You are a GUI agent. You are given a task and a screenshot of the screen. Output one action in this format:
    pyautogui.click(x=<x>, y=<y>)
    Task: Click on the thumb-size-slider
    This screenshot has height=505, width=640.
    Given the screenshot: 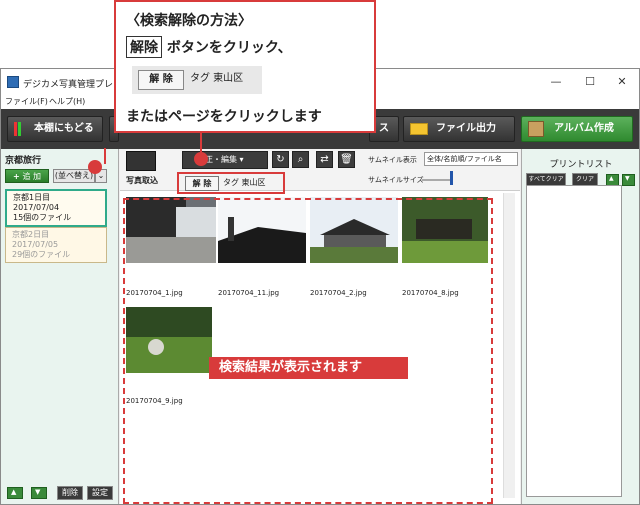 What is the action you would take?
    pyautogui.click(x=437, y=180)
    